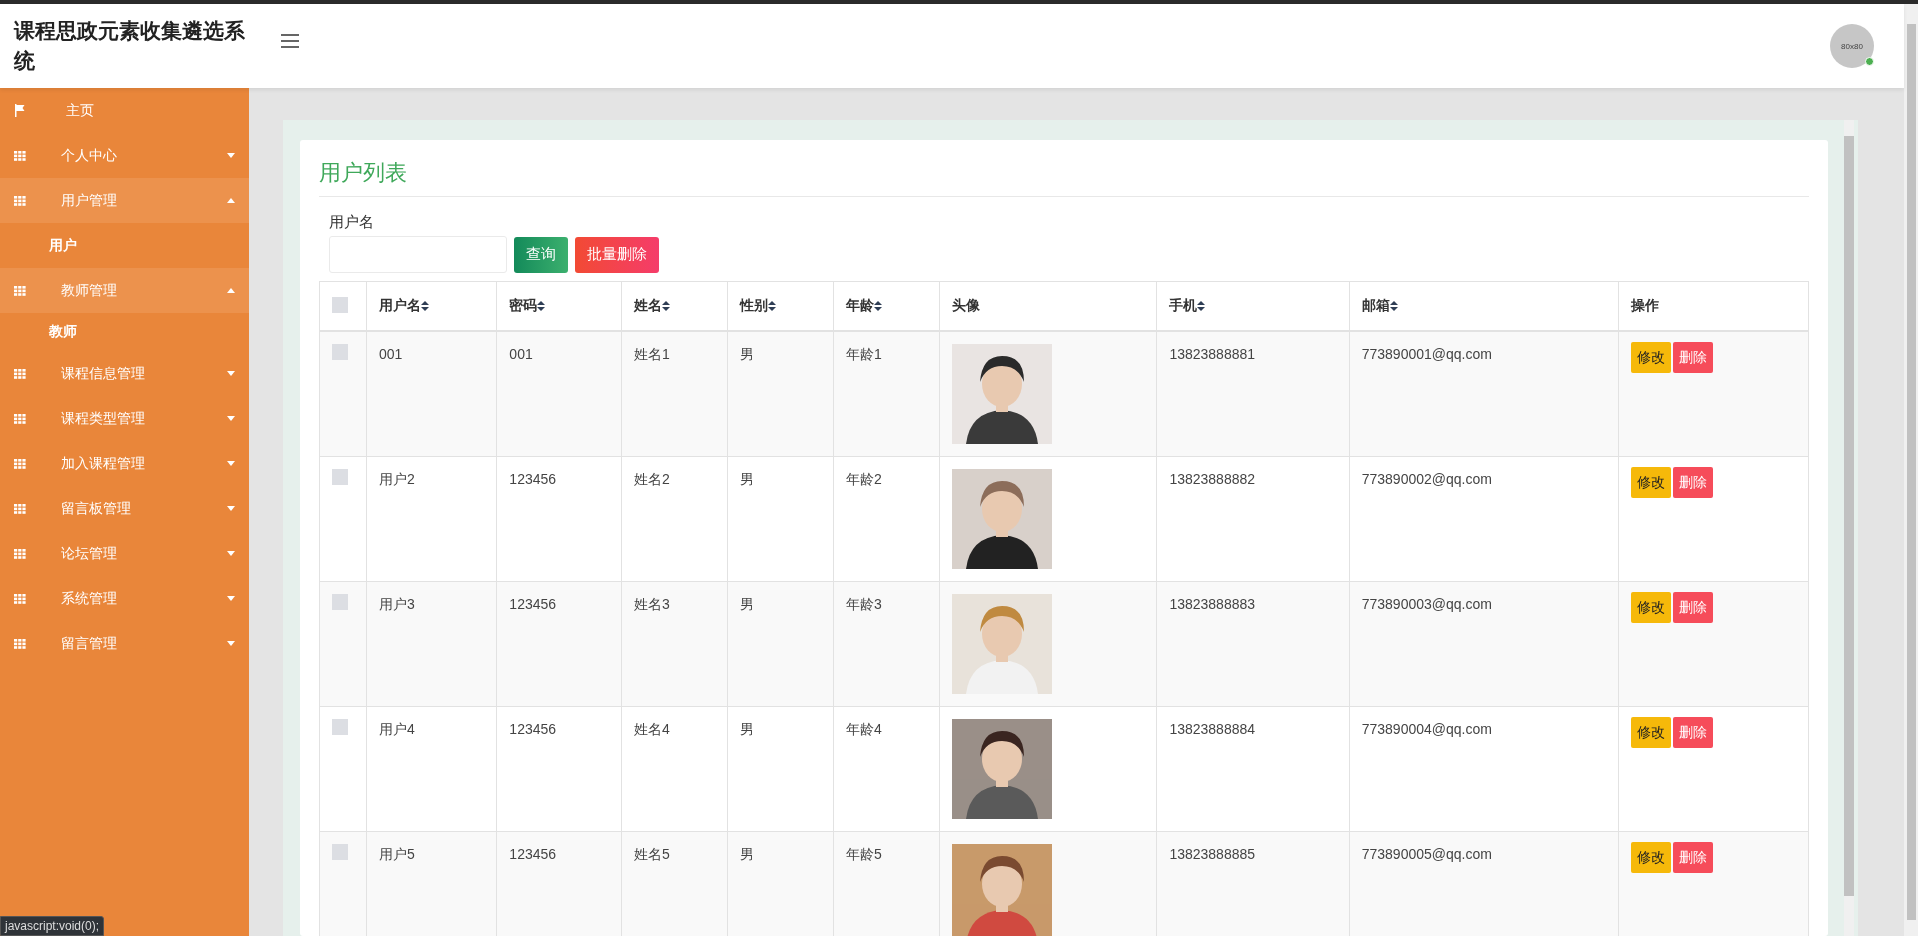 The height and width of the screenshot is (936, 1918). Describe the element at coordinates (124, 332) in the screenshot. I see `sidebar-subitem: 教师` at that location.